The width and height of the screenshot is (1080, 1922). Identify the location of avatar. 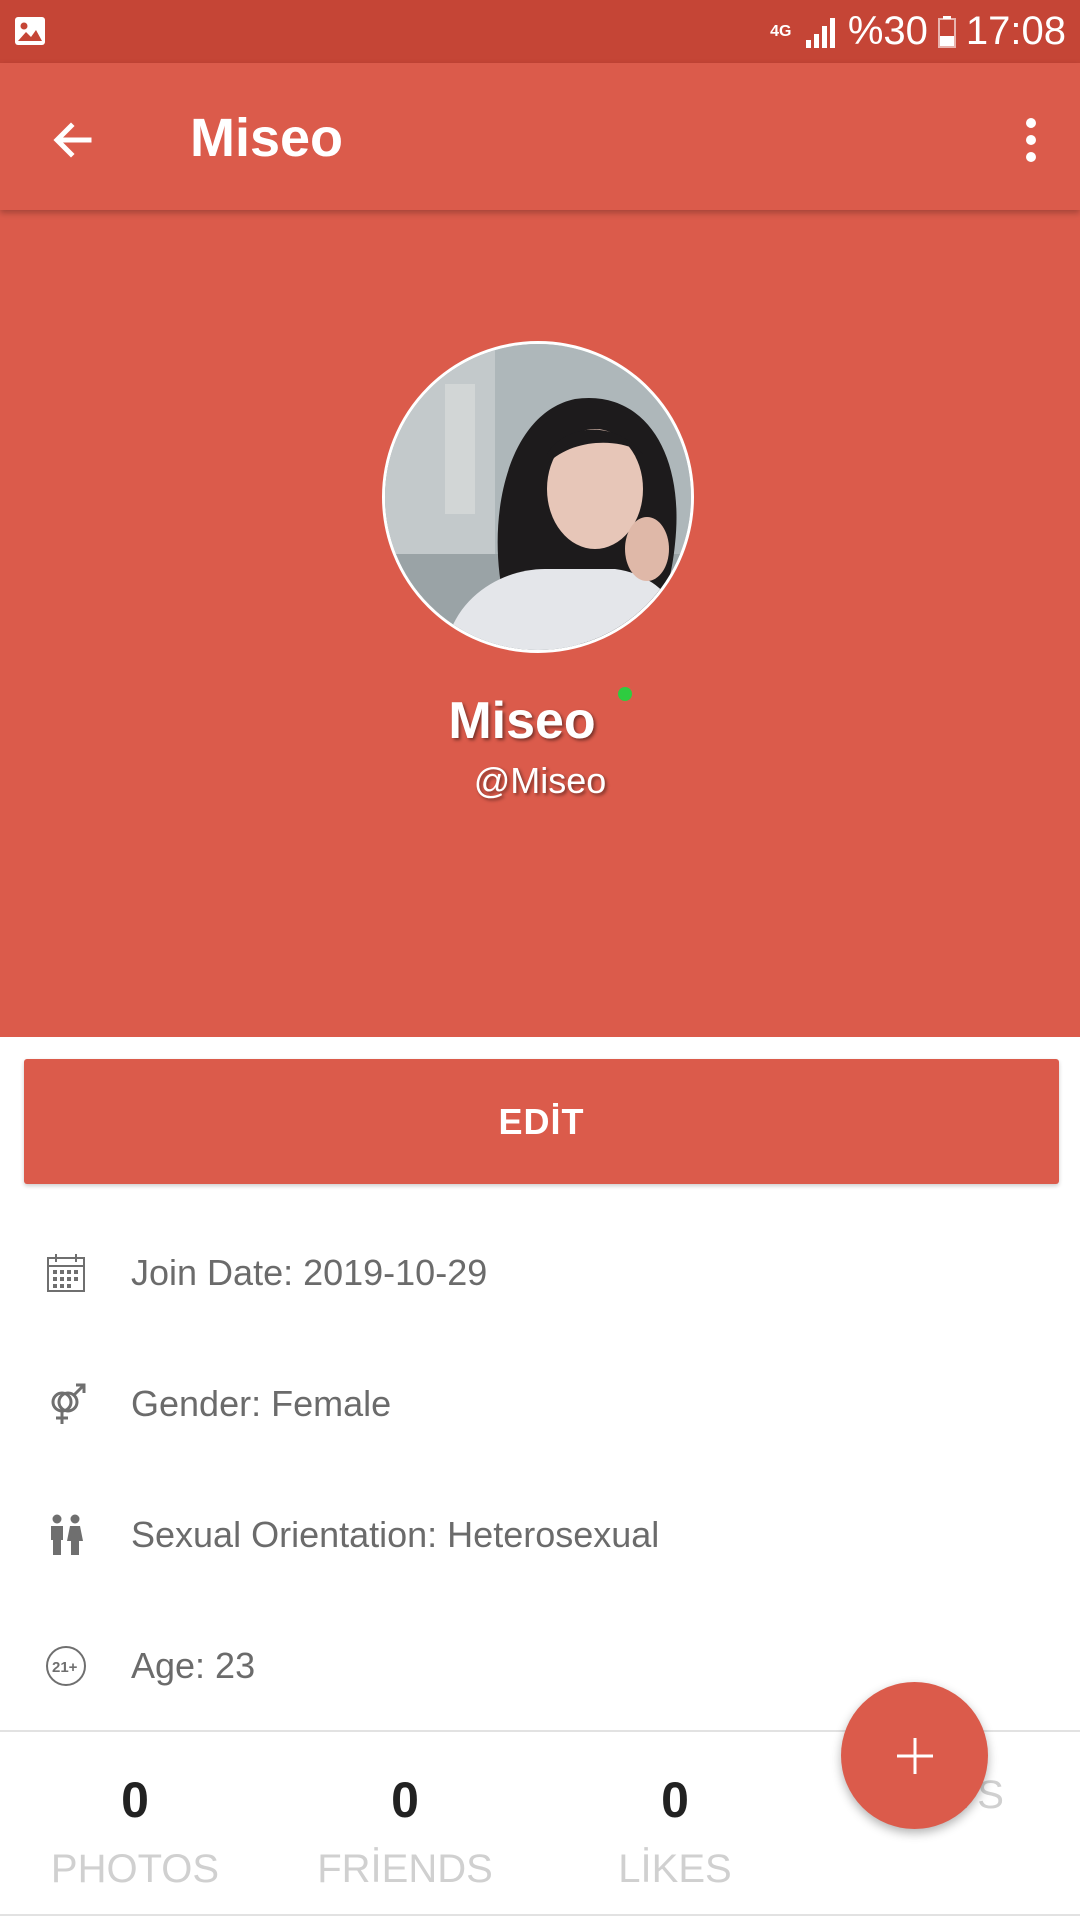
(538, 497).